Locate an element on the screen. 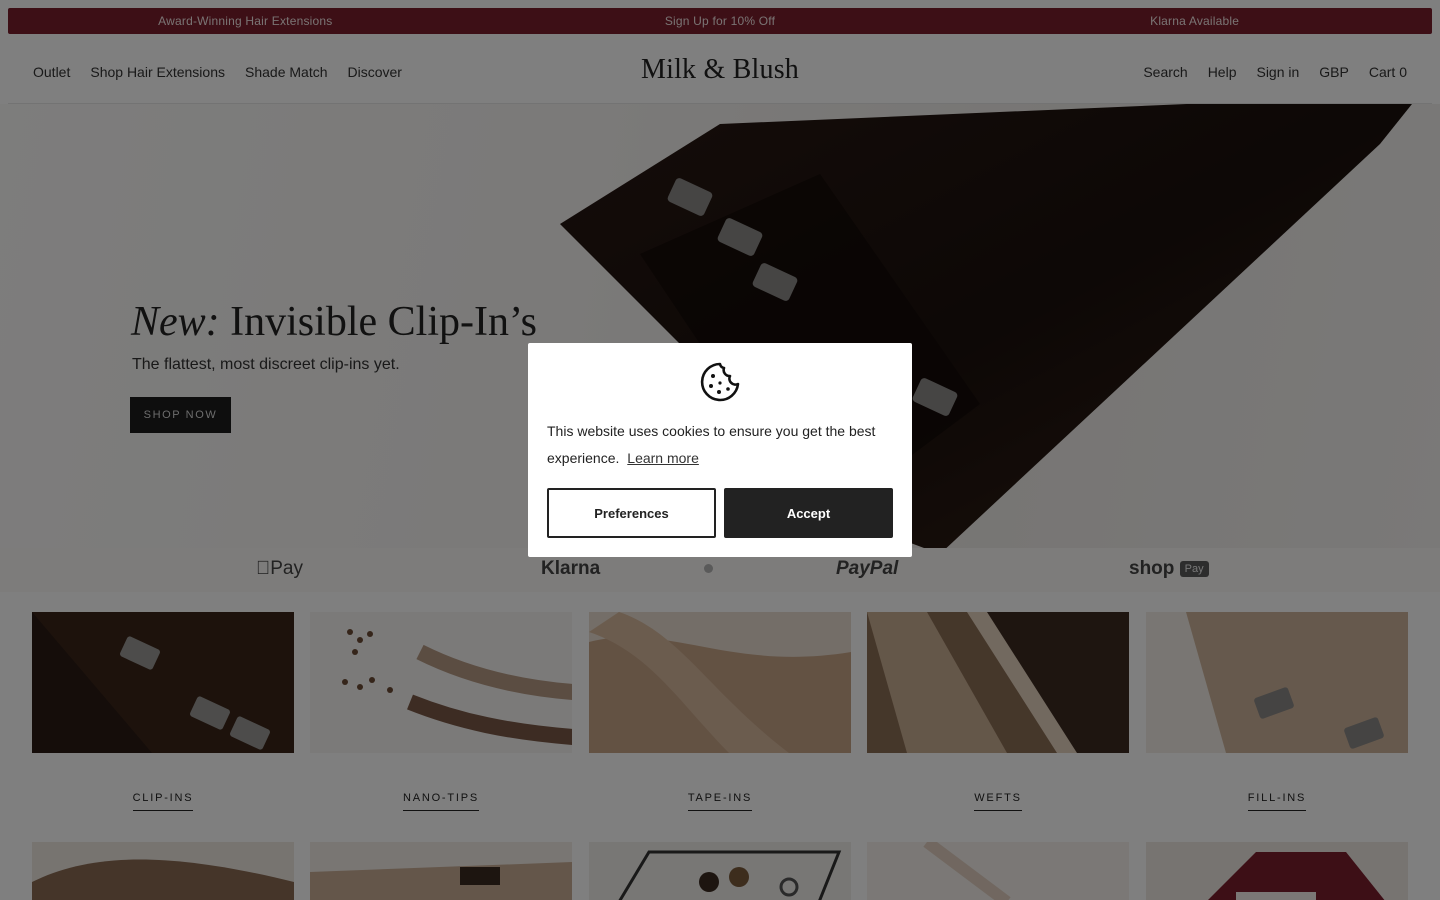 The image size is (1440, 900). cookie-icon is located at coordinates (720, 382).